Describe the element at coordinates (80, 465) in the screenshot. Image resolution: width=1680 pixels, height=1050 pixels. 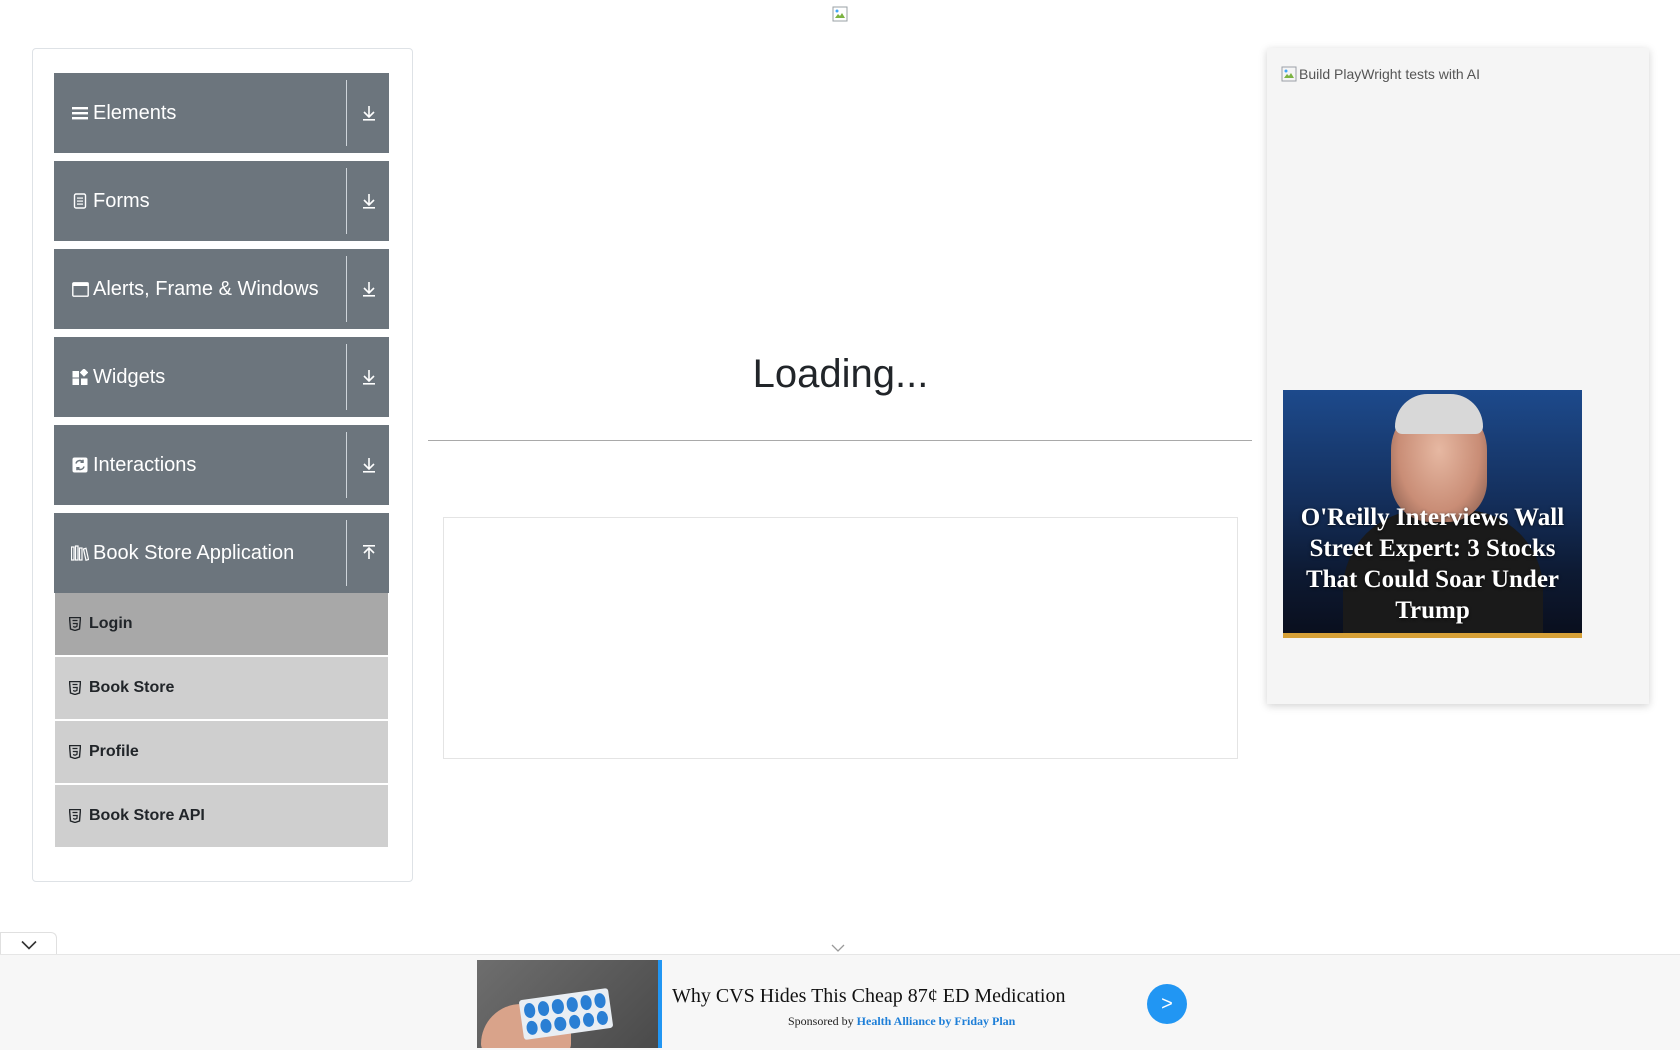
I see `interactions-icon` at that location.